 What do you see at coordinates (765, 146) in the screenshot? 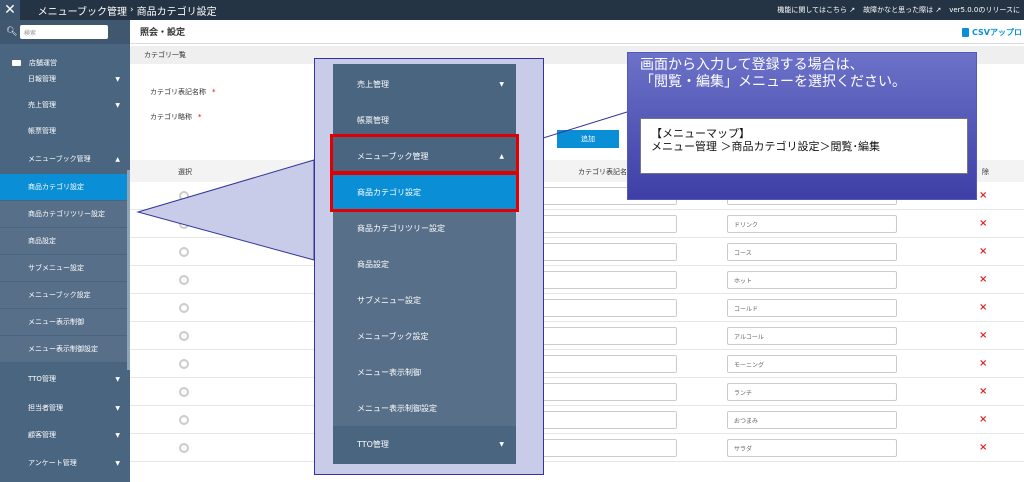
I see `menu-map-path: メニュー管理 ＞商品カテゴリ設定＞閲覧･編集` at bounding box center [765, 146].